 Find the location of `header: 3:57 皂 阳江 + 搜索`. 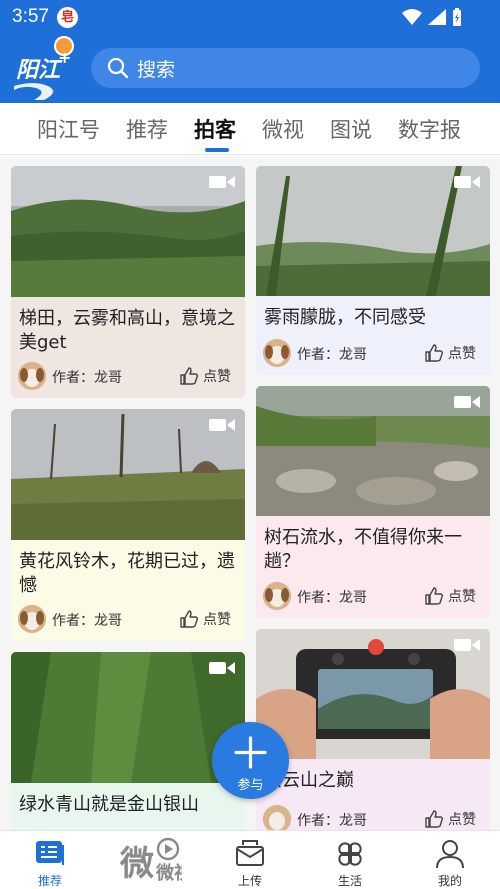

header: 3:57 皂 阳江 + 搜索 is located at coordinates (250, 51).